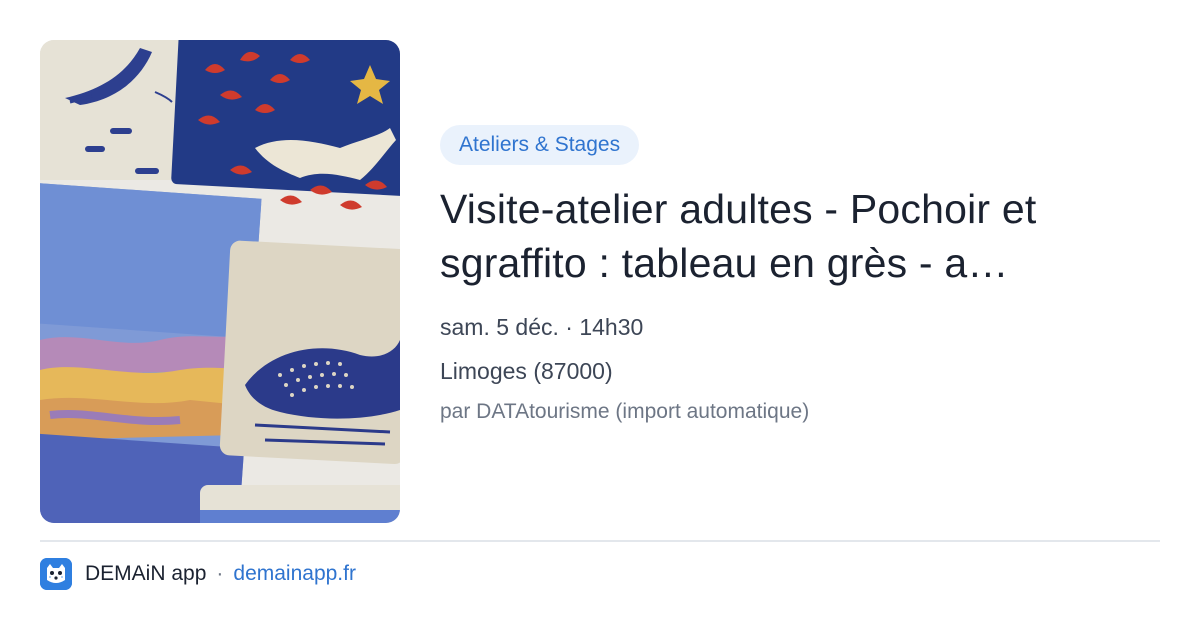 The image size is (1200, 630). Describe the element at coordinates (526, 371) in the screenshot. I see `event-location: Limoges (87000)` at that location.